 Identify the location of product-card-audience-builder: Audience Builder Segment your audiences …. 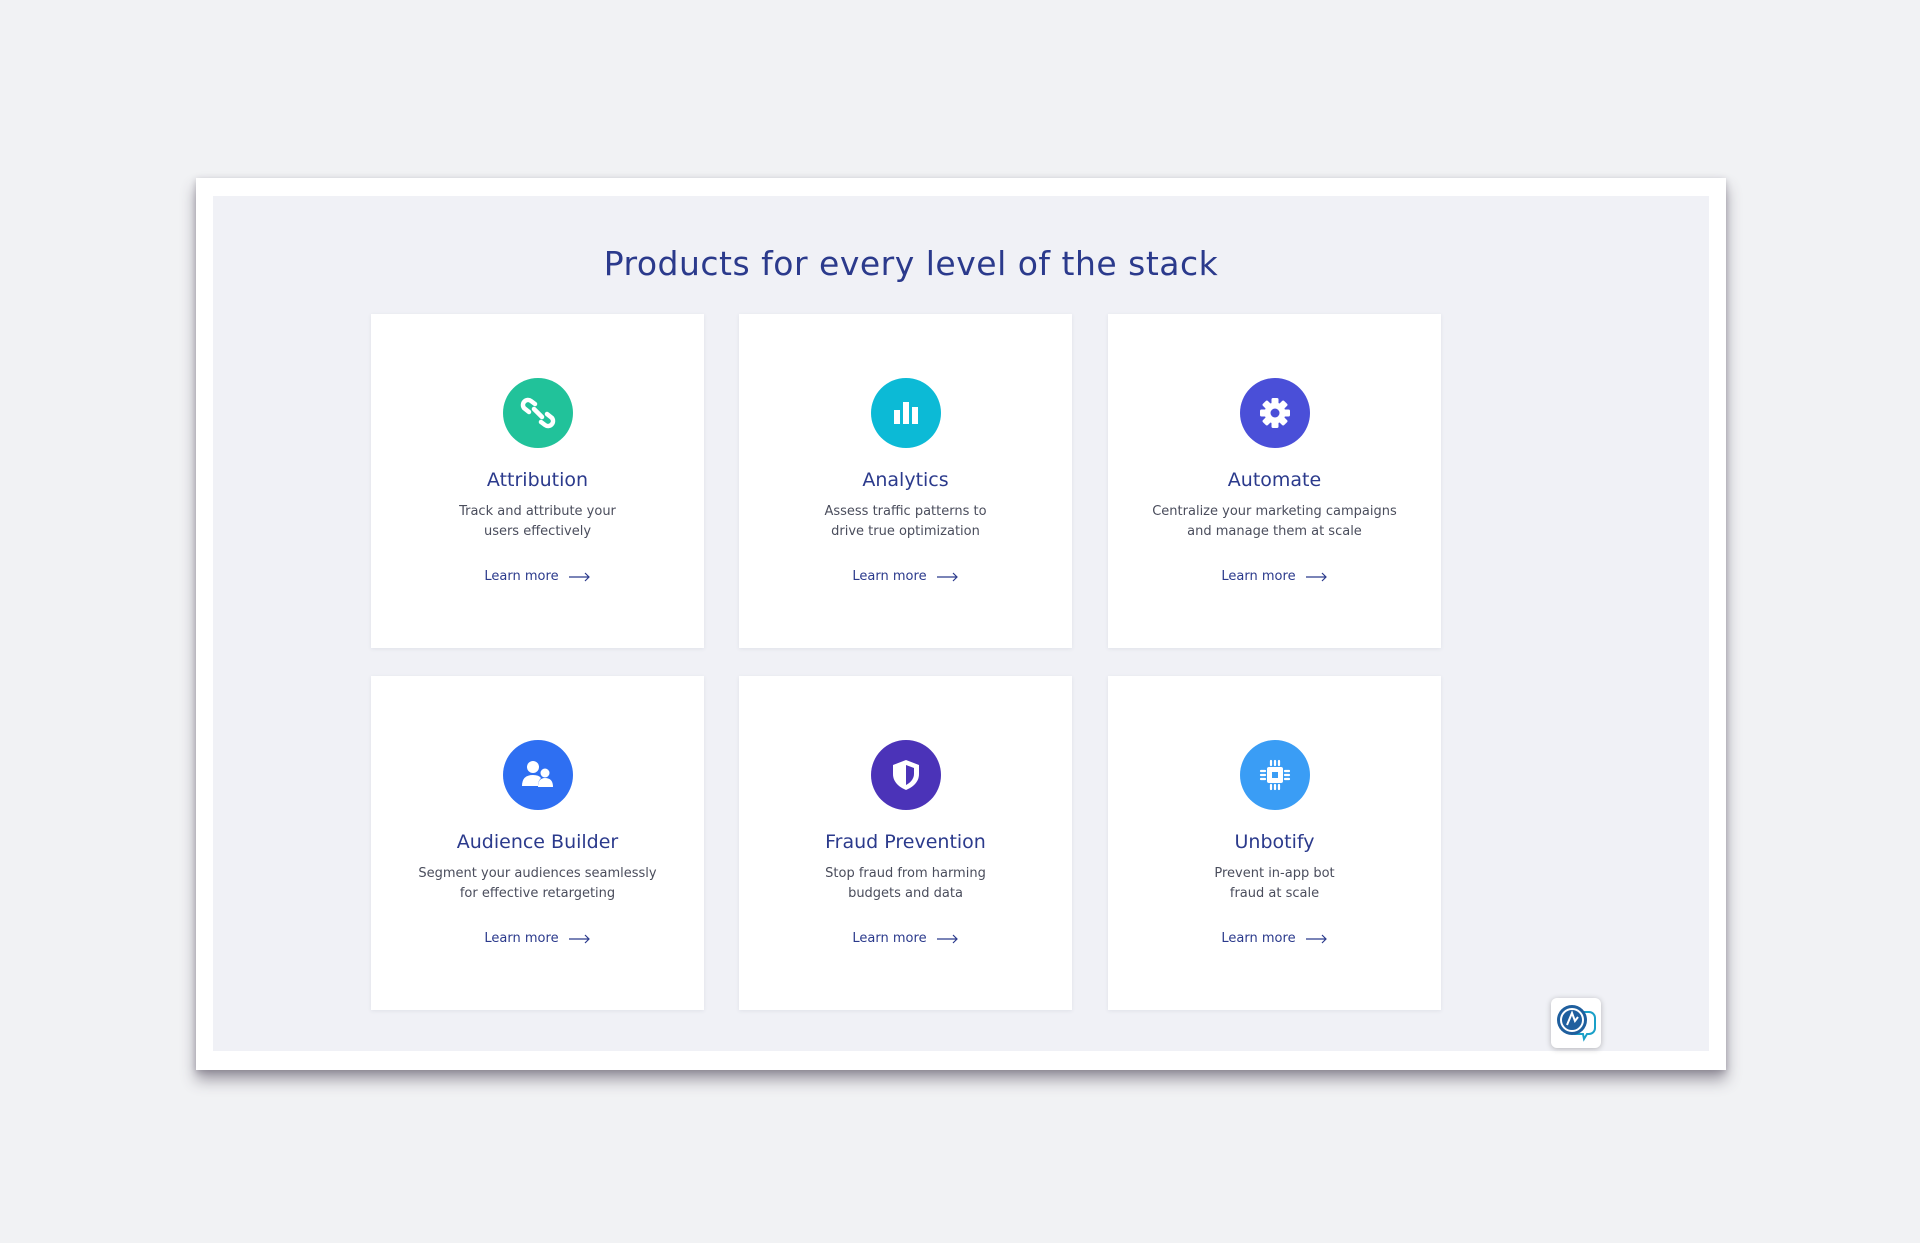
(537, 843).